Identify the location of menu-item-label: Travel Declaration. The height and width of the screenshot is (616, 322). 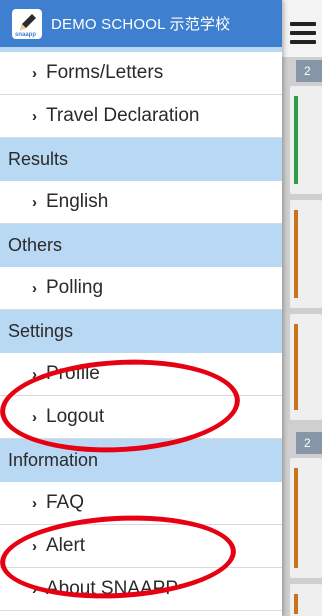
(123, 115).